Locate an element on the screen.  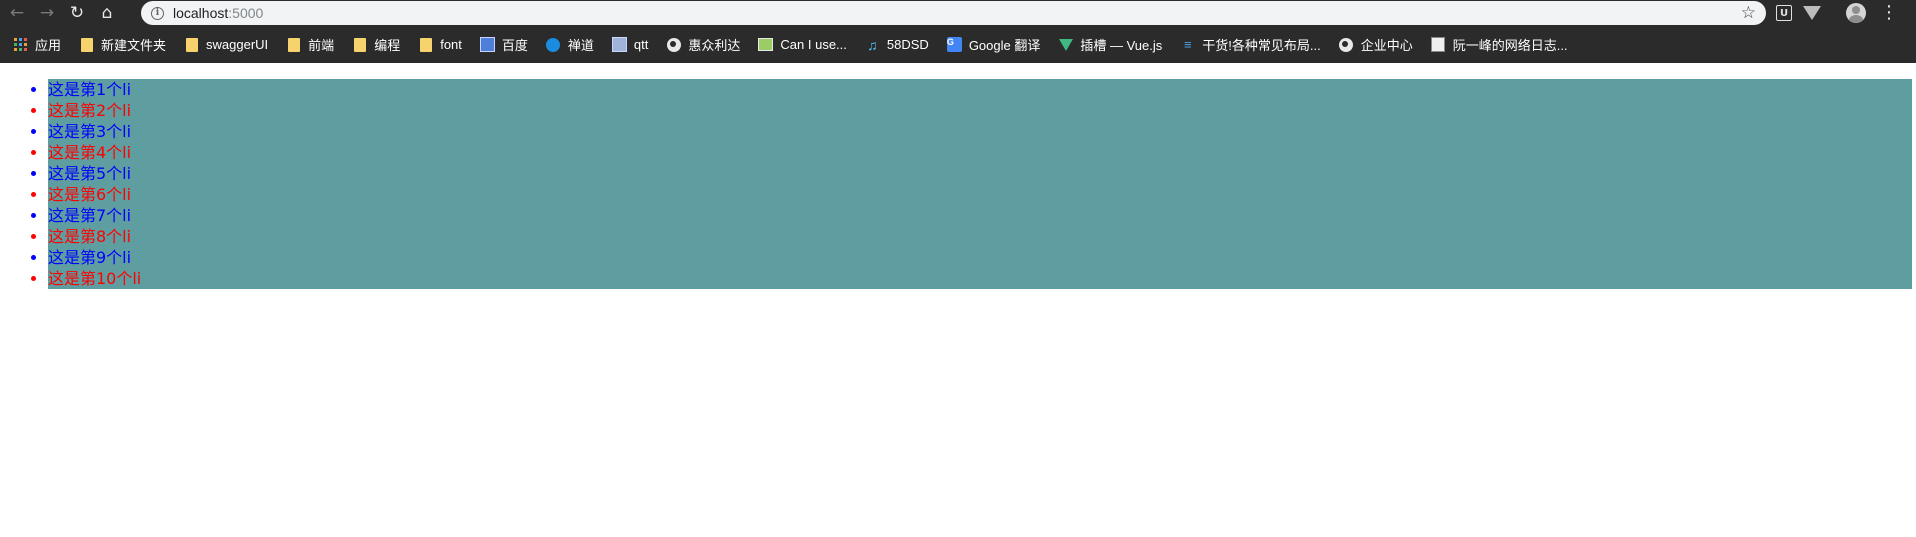
bookmark-enterprise-center: 企业中心 is located at coordinates (1376, 44).